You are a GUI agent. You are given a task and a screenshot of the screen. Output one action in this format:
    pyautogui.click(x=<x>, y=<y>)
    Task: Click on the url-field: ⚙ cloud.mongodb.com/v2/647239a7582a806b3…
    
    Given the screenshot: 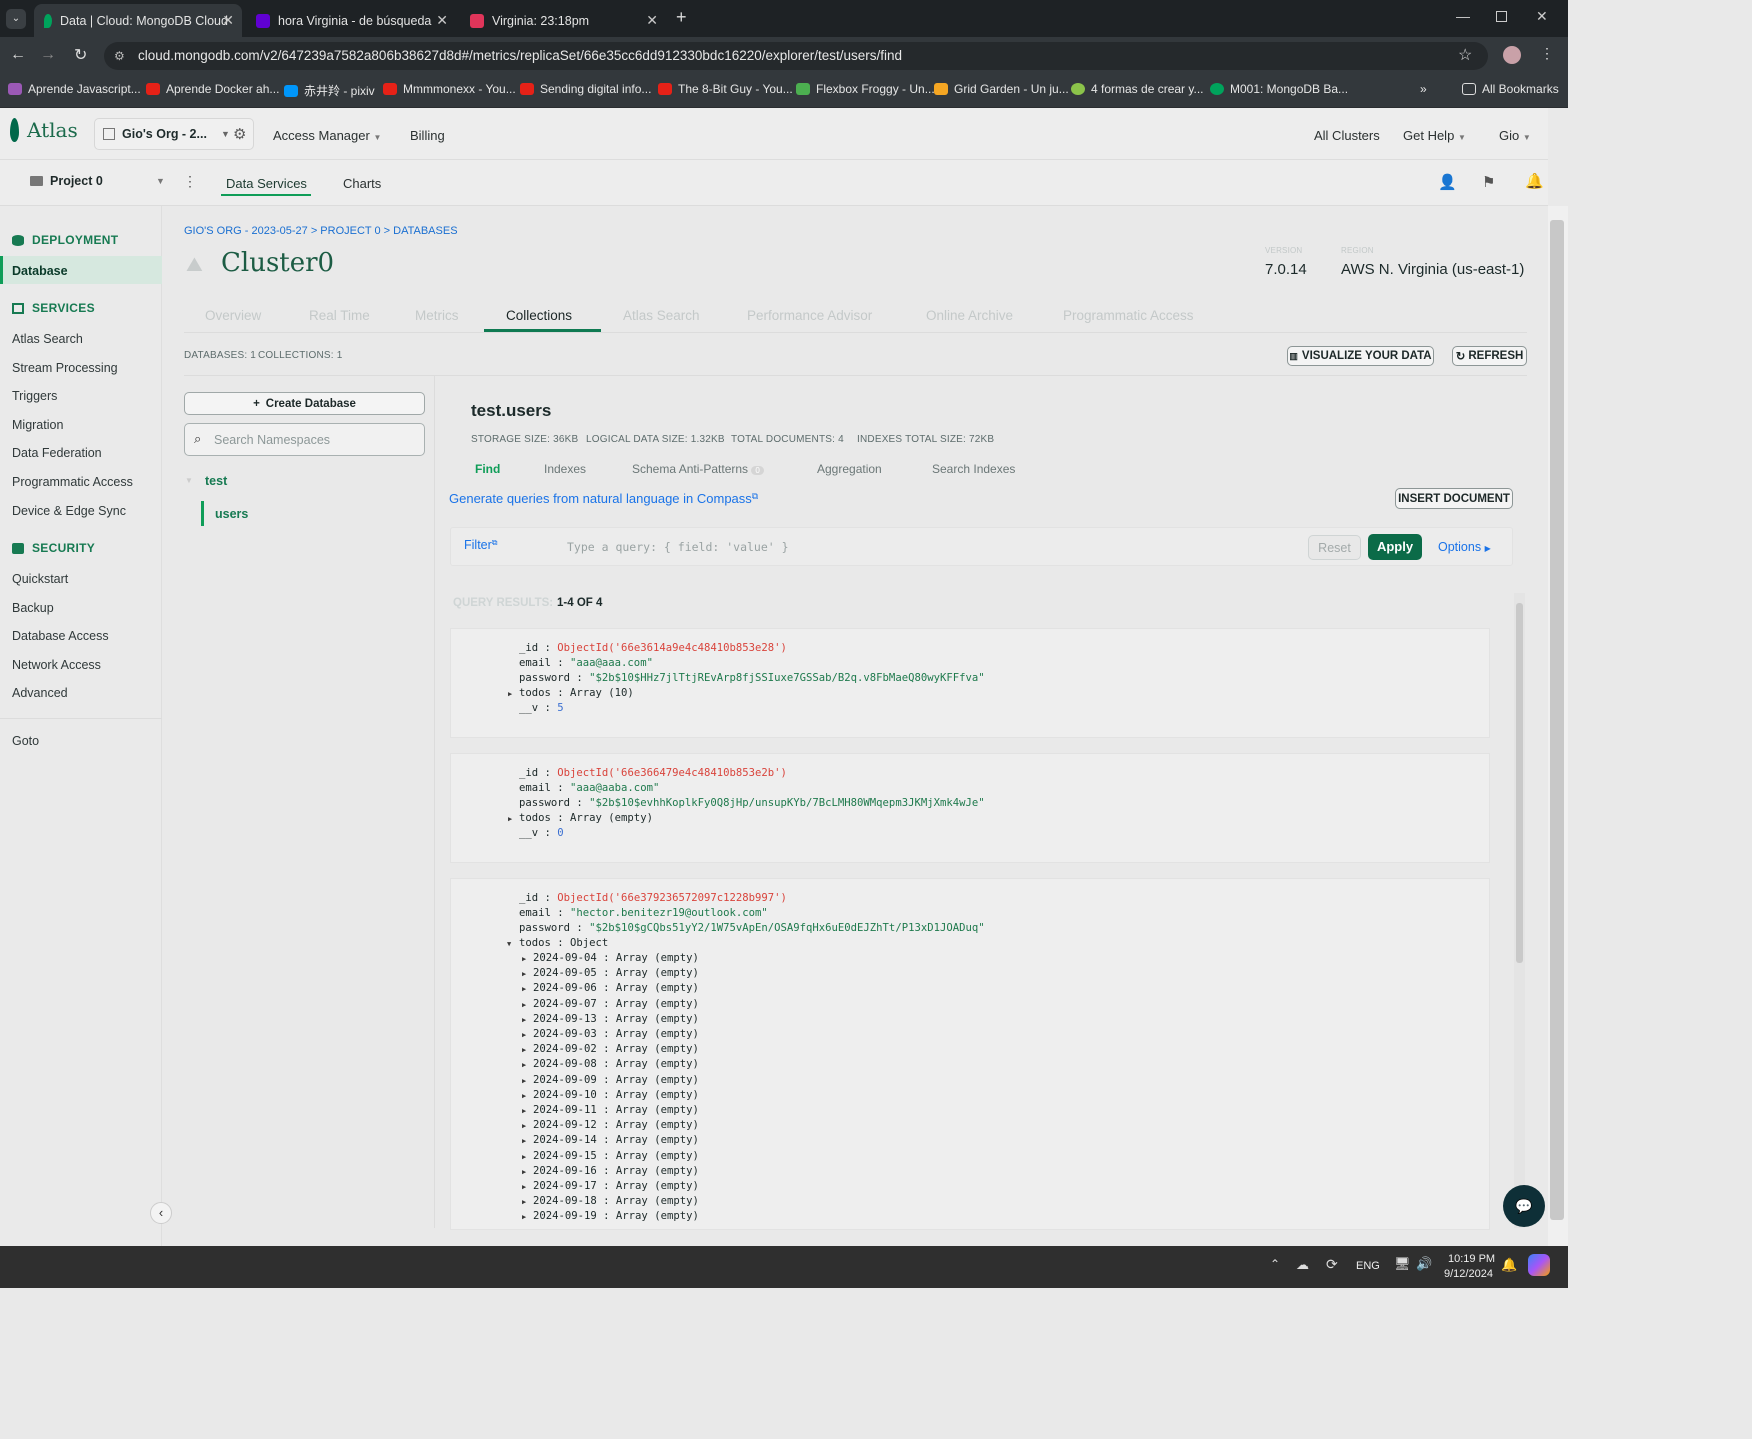 What is the action you would take?
    pyautogui.click(x=796, y=56)
    